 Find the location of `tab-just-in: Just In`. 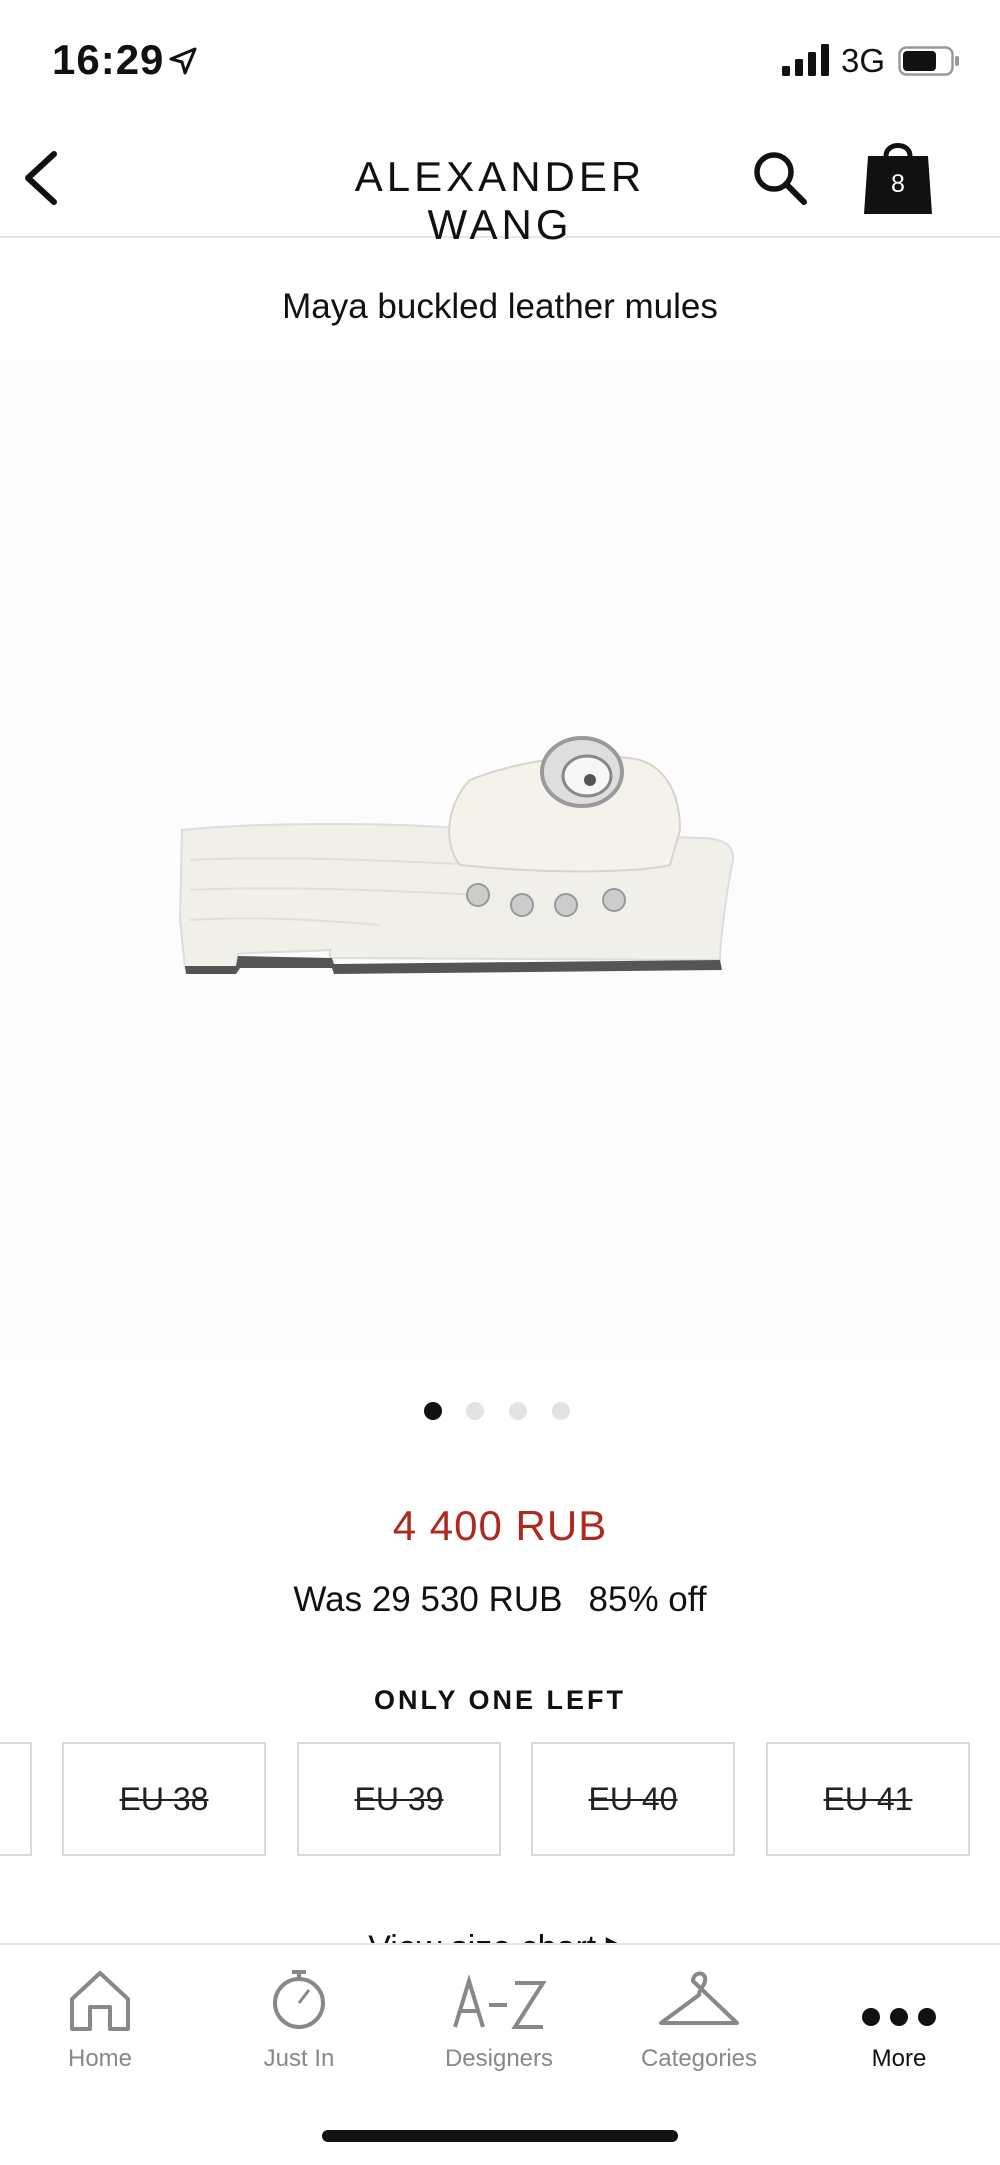

tab-just-in: Just In is located at coordinates (299, 2030).